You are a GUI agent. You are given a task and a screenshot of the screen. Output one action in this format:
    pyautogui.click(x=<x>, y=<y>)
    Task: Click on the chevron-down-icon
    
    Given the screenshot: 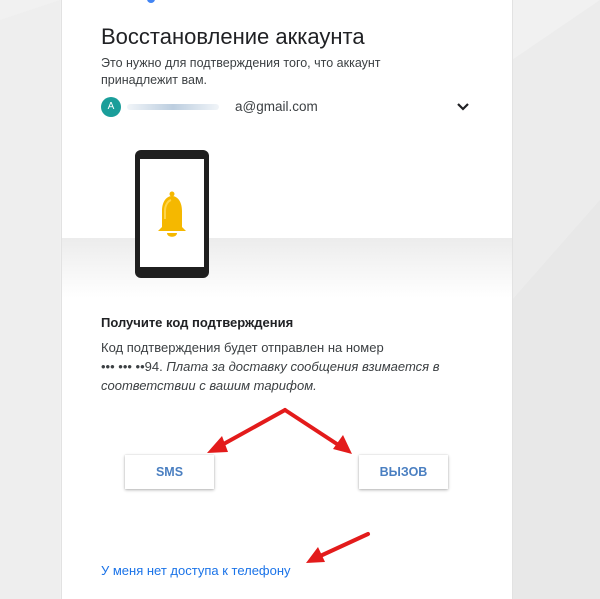 What is the action you would take?
    pyautogui.click(x=463, y=107)
    